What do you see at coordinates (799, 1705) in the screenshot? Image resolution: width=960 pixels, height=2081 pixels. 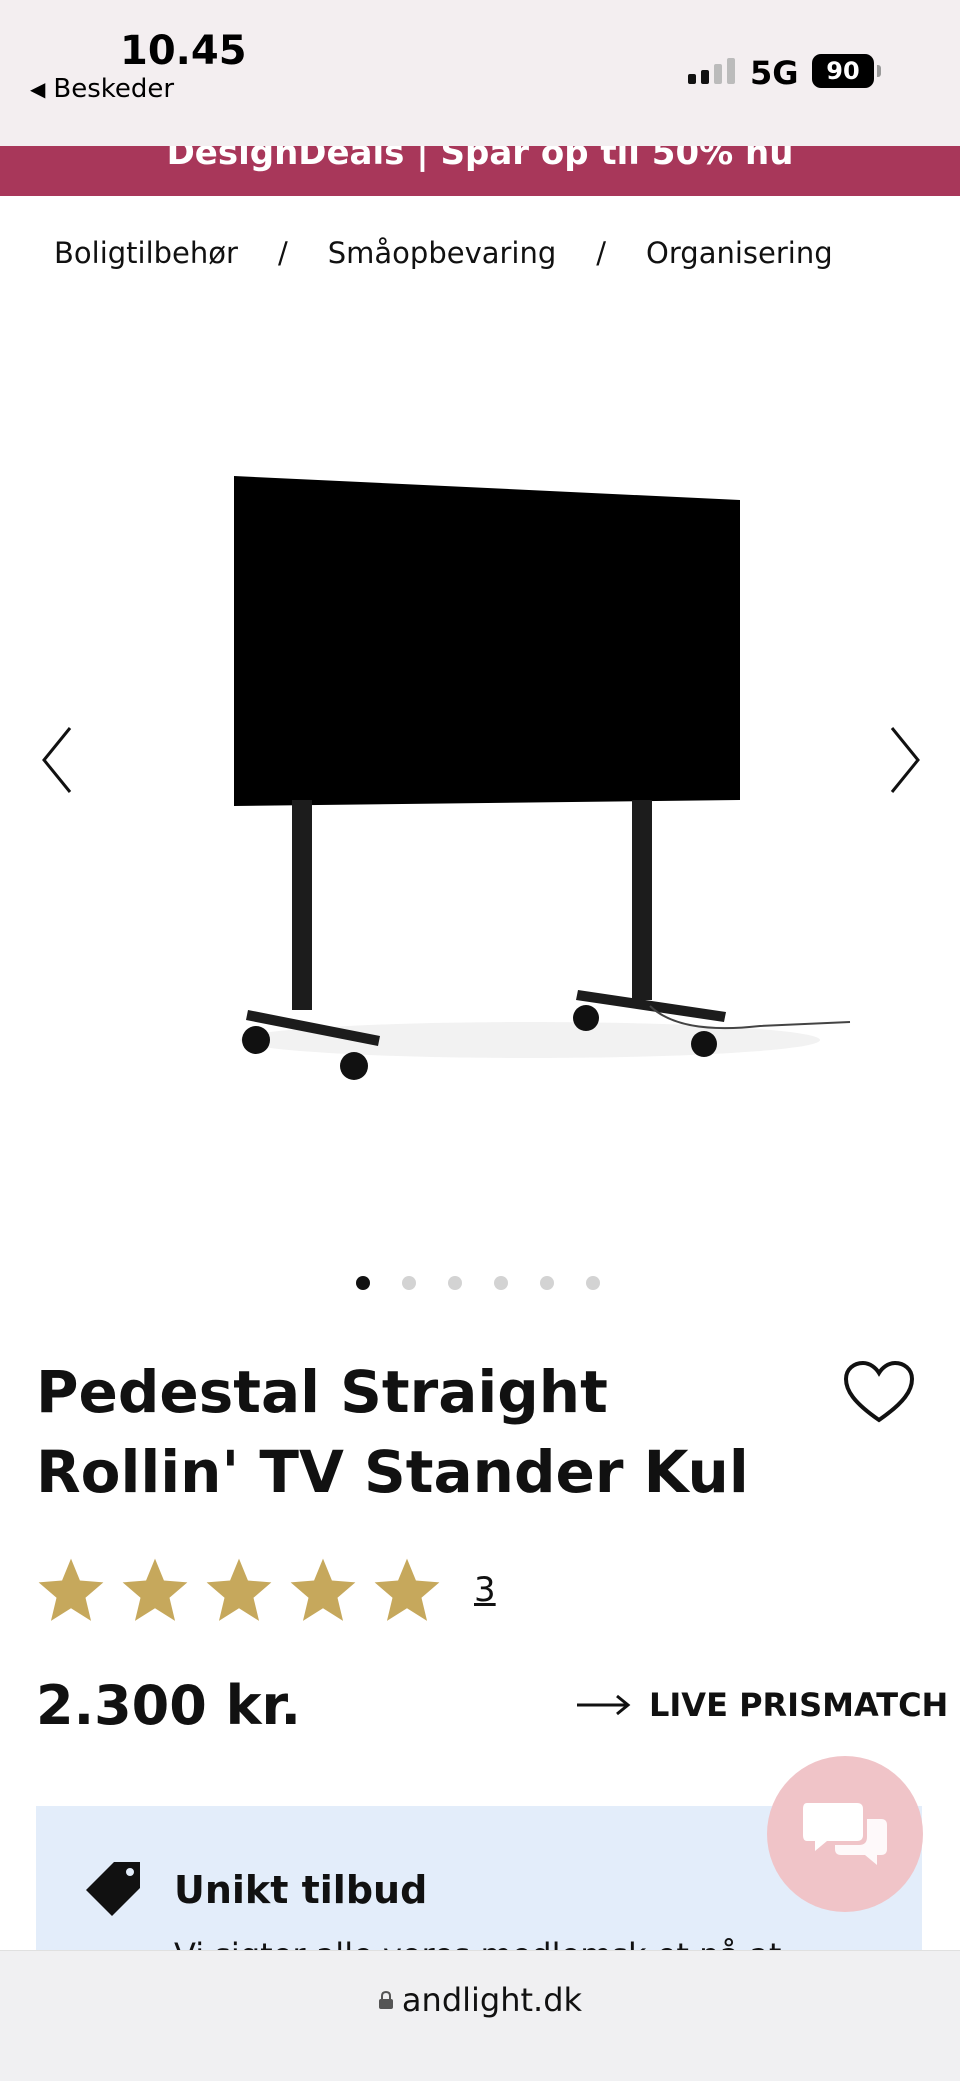 I see `prismatch-label: LIVE PRISMATCH` at bounding box center [799, 1705].